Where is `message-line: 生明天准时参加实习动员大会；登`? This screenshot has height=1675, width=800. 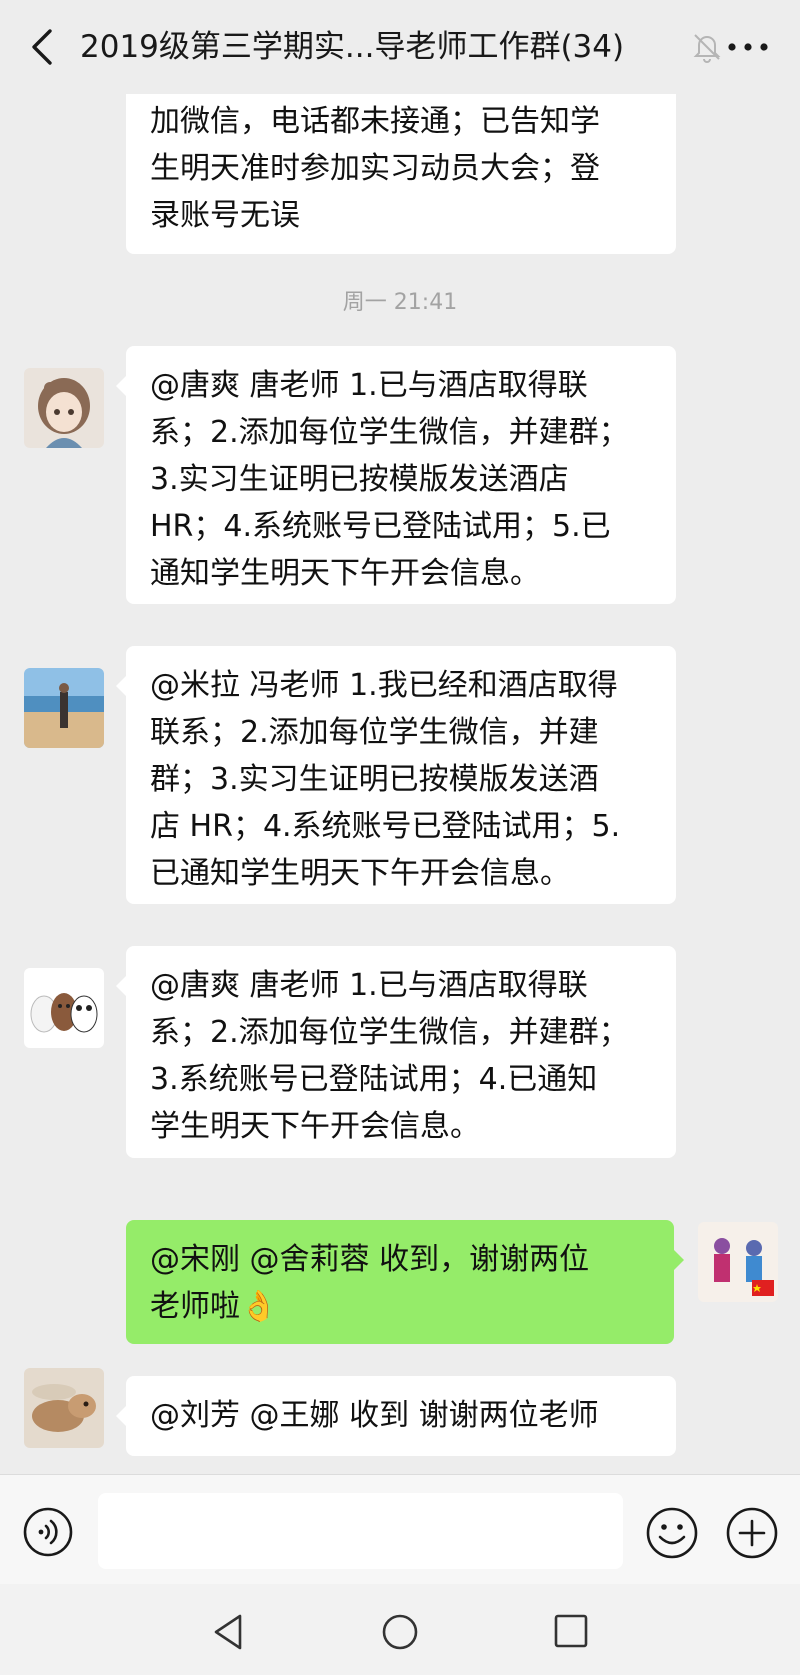
message-line: 生明天准时参加实习动员大会；登 is located at coordinates (375, 168).